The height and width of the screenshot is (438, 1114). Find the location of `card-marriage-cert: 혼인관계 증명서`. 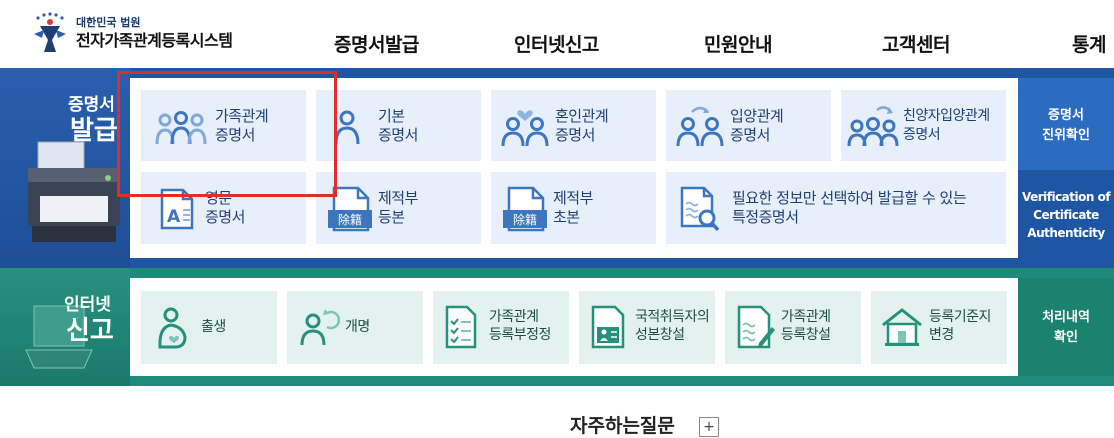

card-marriage-cert: 혼인관계 증명서 is located at coordinates (573, 125).